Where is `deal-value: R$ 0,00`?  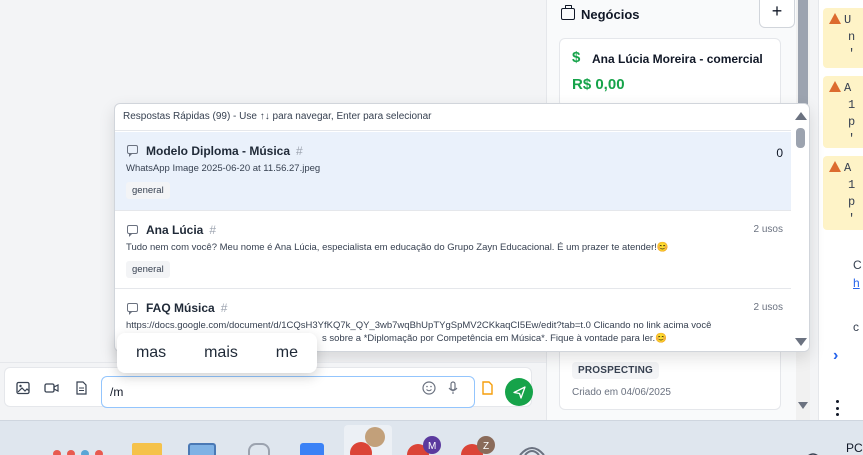
deal-value: R$ 0,00 is located at coordinates (598, 84).